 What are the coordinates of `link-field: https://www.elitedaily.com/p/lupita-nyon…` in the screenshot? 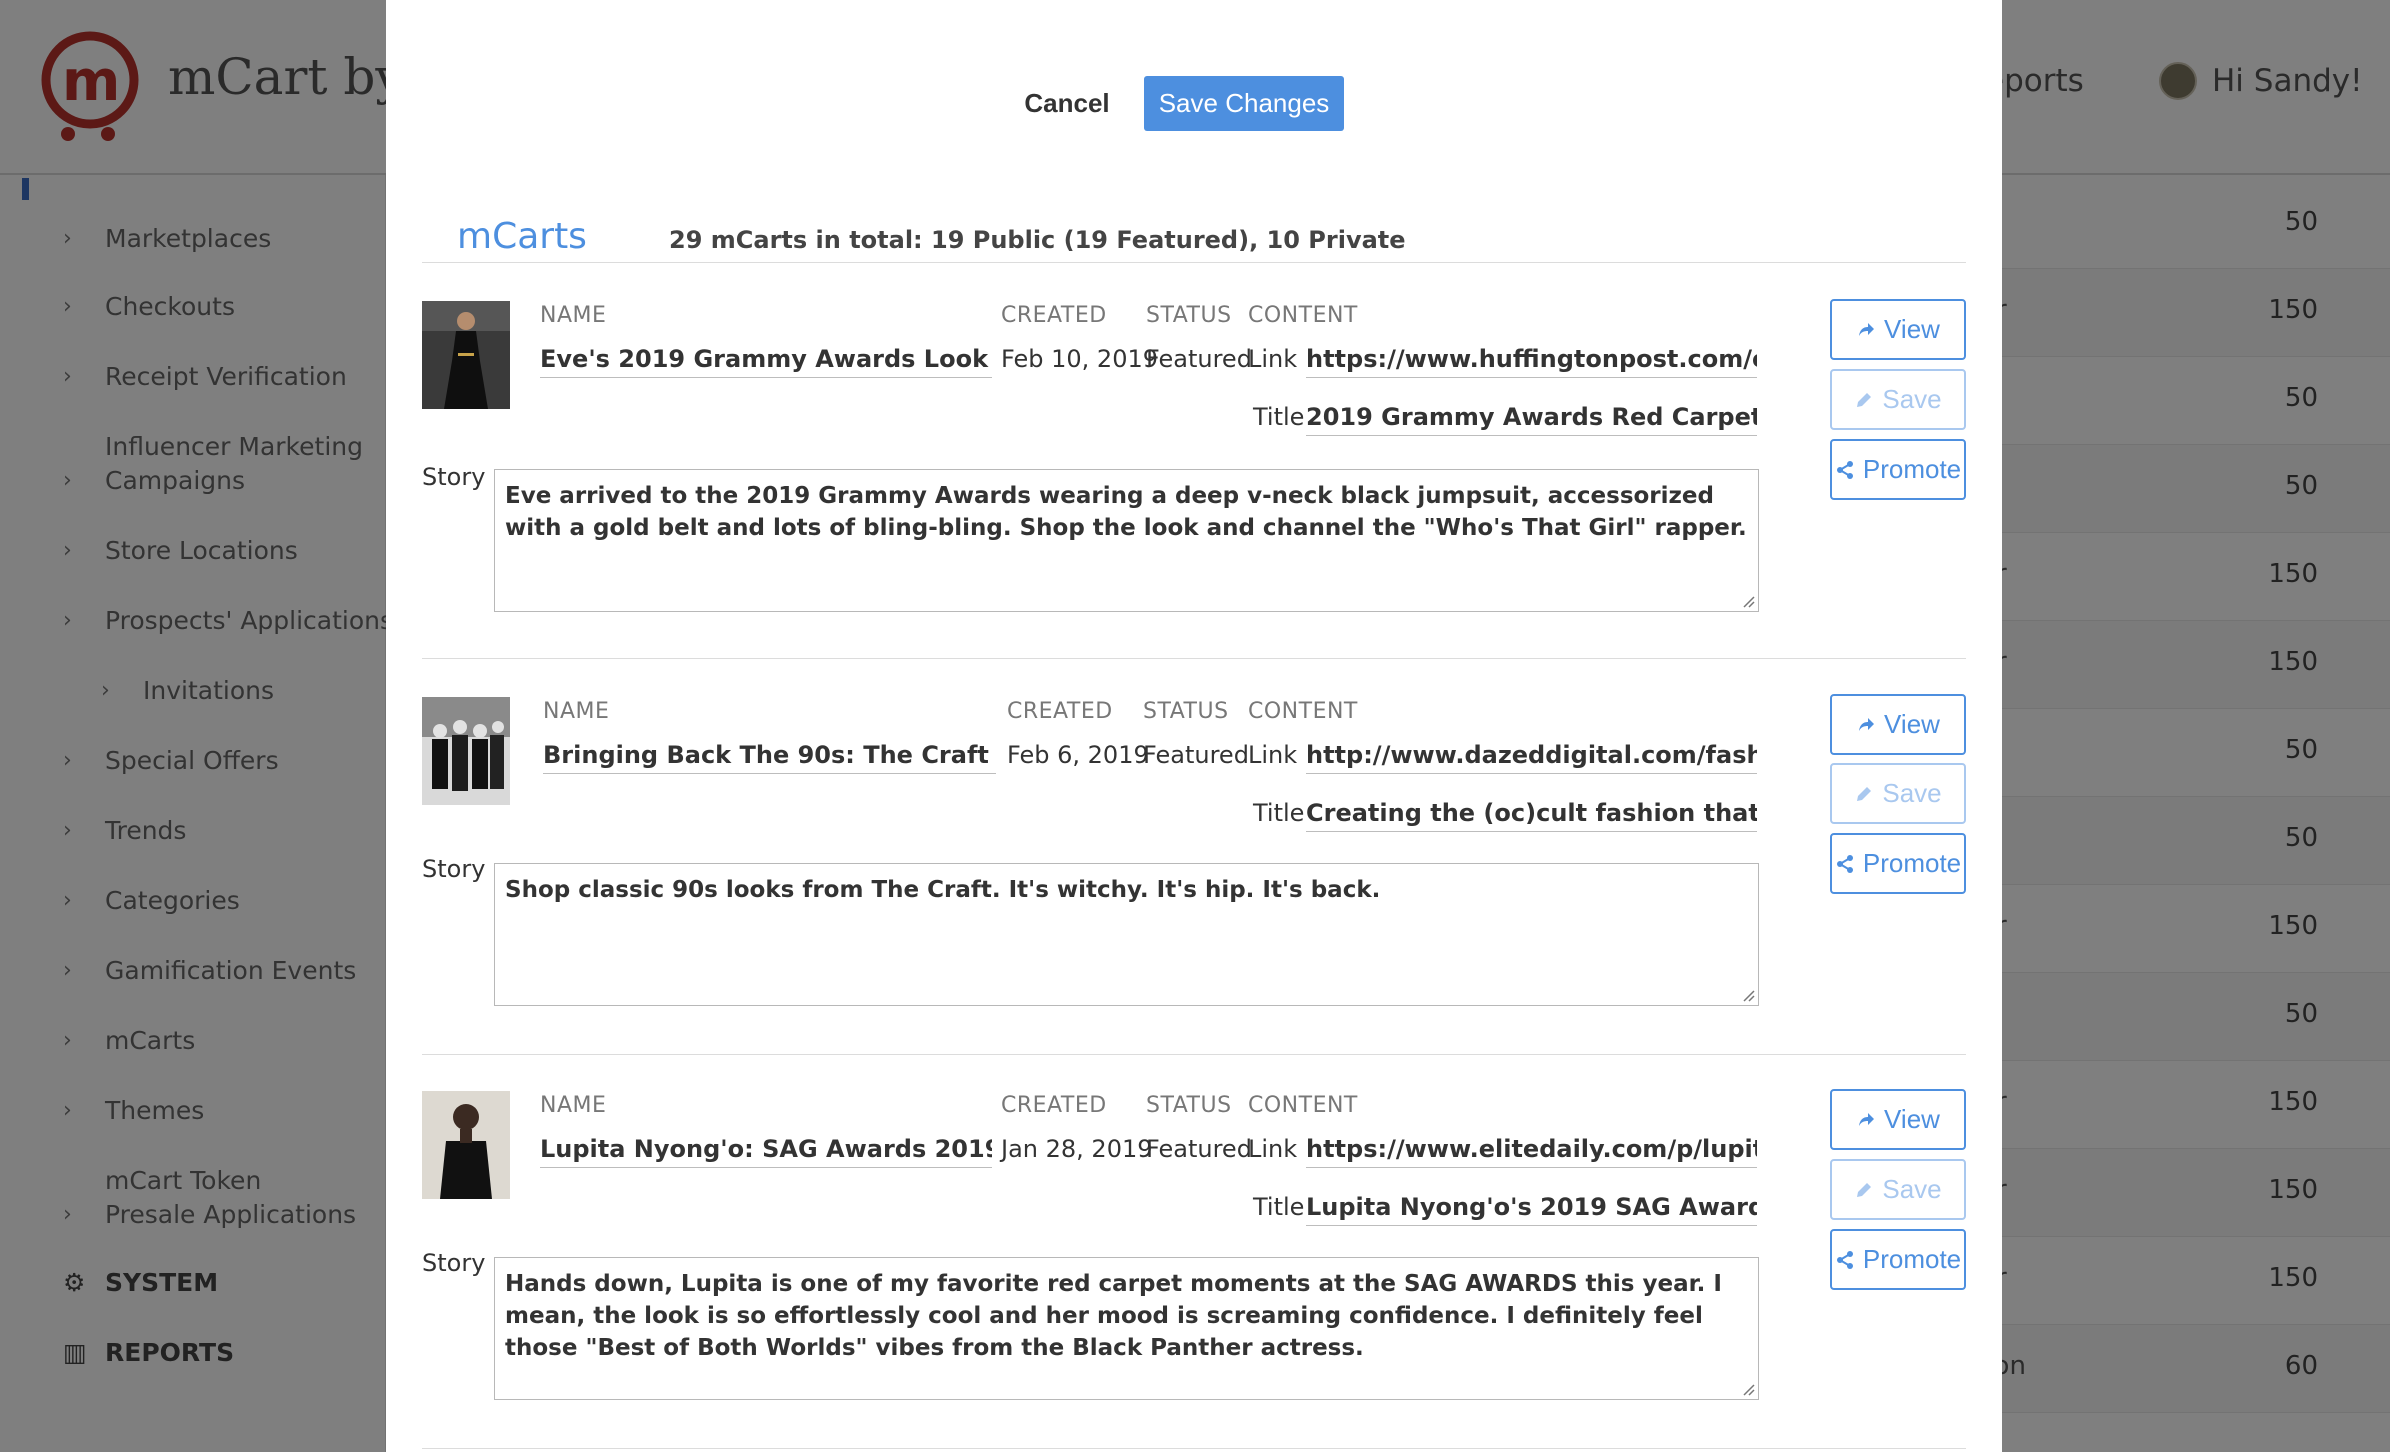 It's located at (1531, 1151).